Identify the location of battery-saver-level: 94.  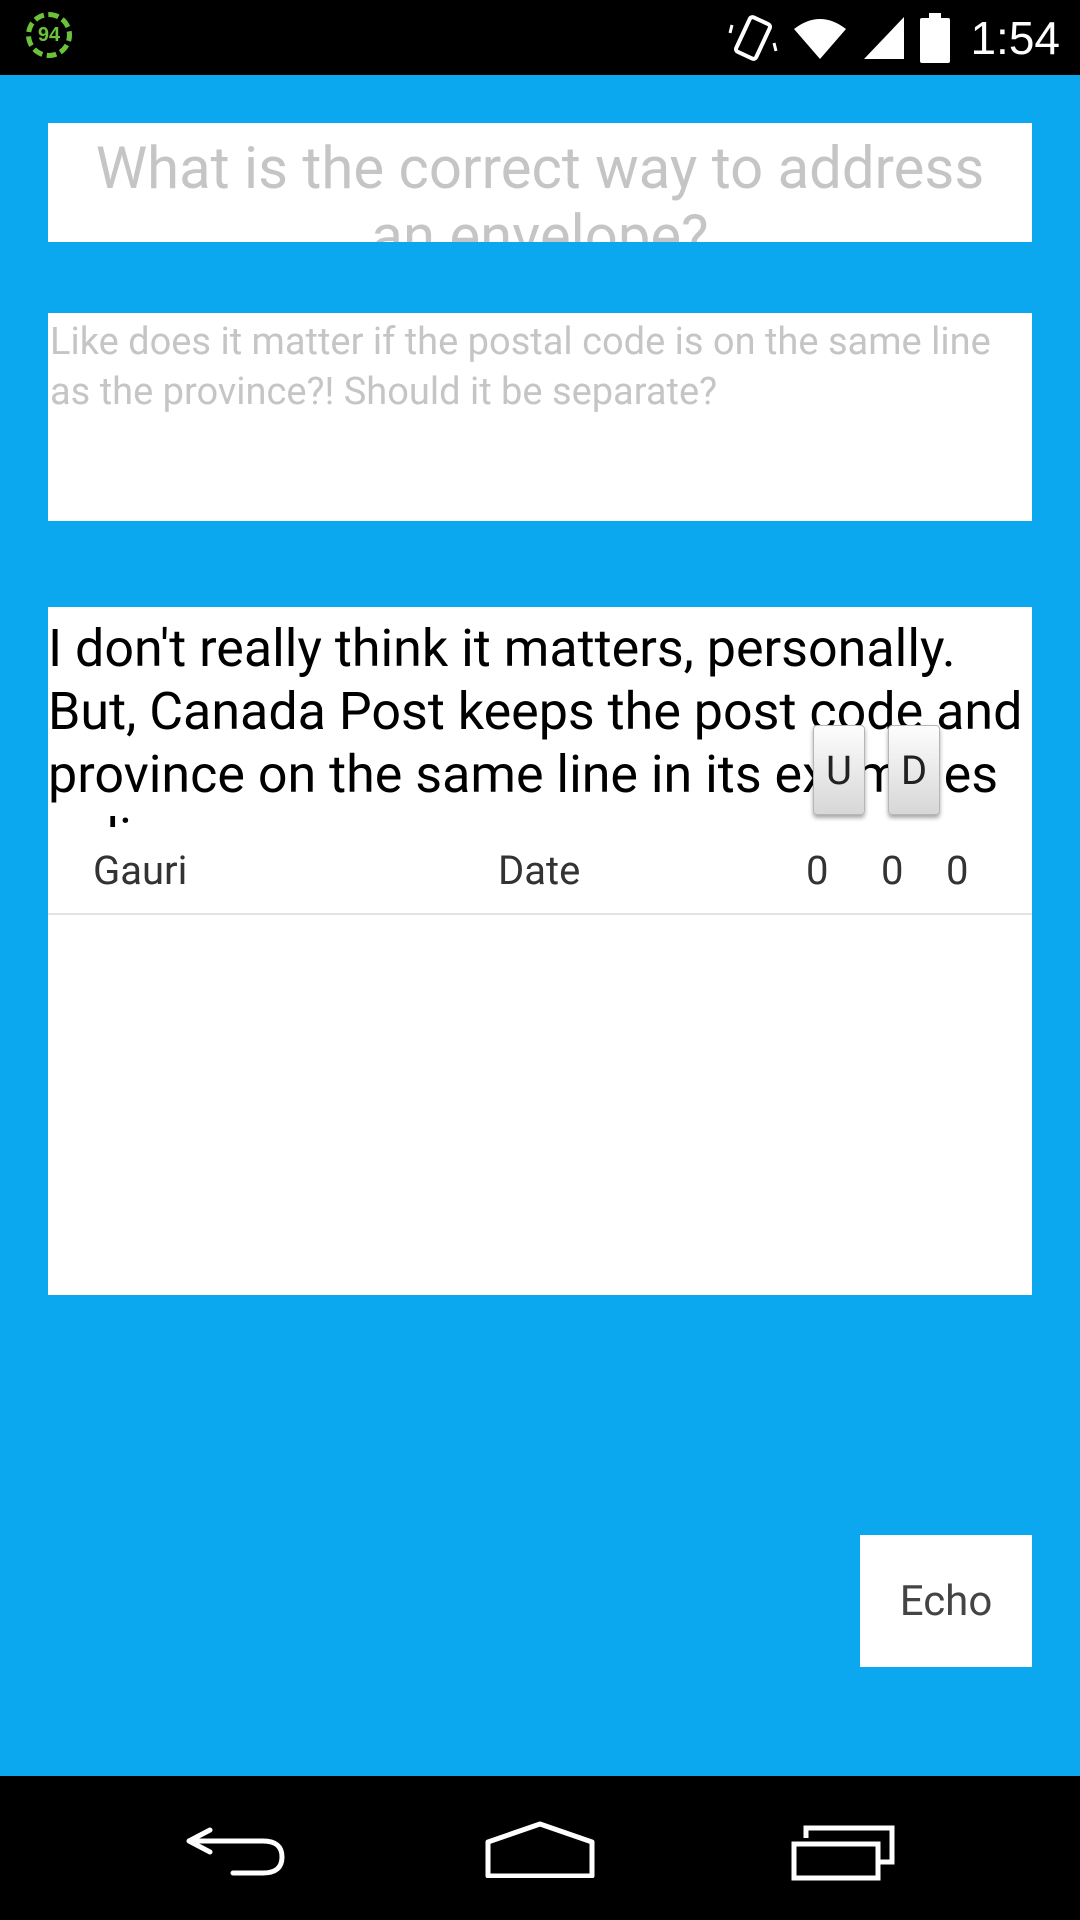
(49, 34).